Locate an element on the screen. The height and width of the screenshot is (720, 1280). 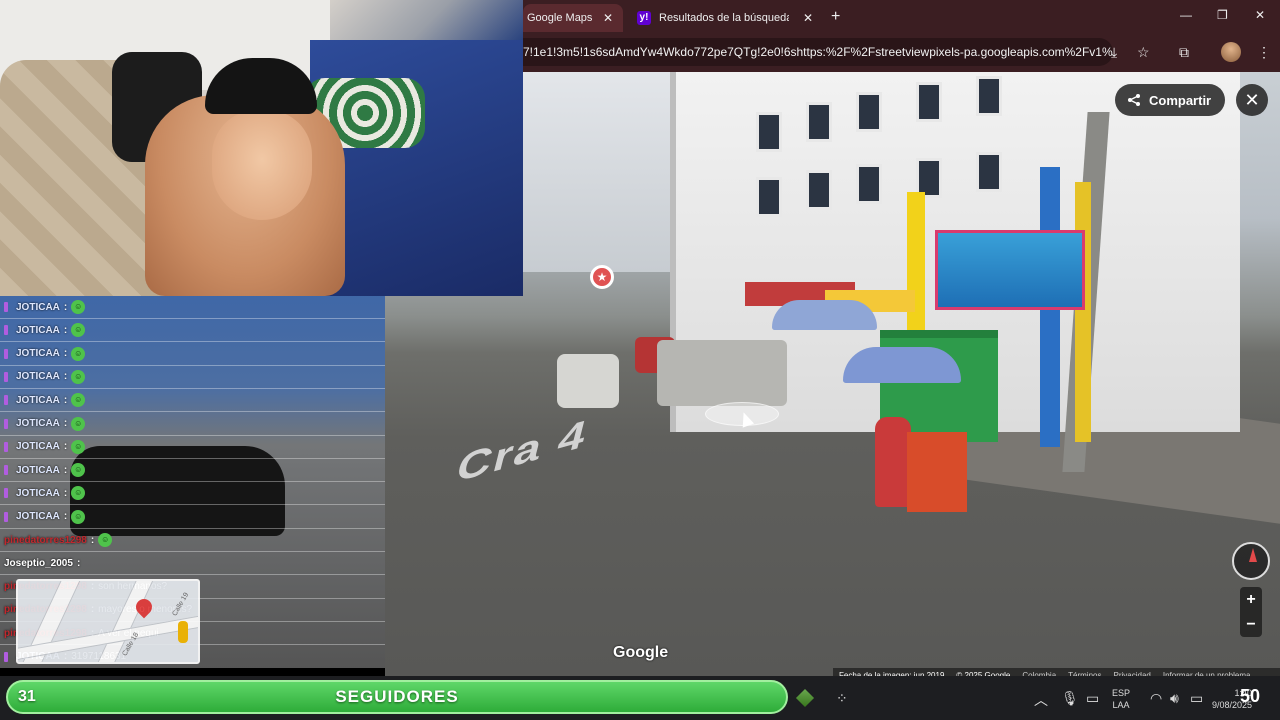
battery-icon: ▭ is located at coordinates (1196, 698).